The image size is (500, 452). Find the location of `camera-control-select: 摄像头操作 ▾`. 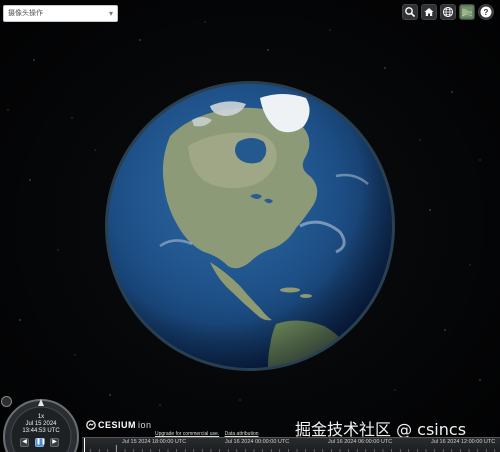

camera-control-select: 摄像头操作 ▾ is located at coordinates (60, 13).